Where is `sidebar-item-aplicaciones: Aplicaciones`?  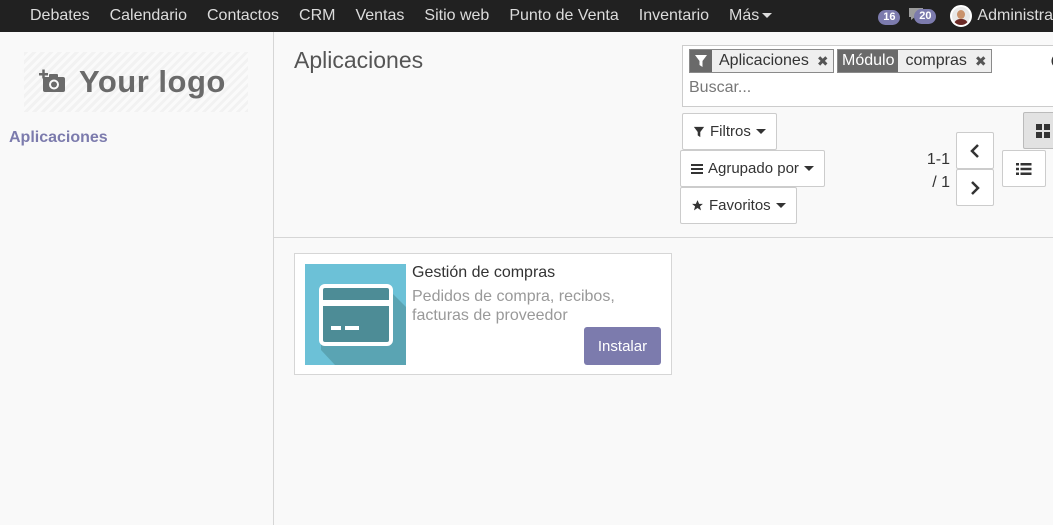 sidebar-item-aplicaciones: Aplicaciones is located at coordinates (58, 138).